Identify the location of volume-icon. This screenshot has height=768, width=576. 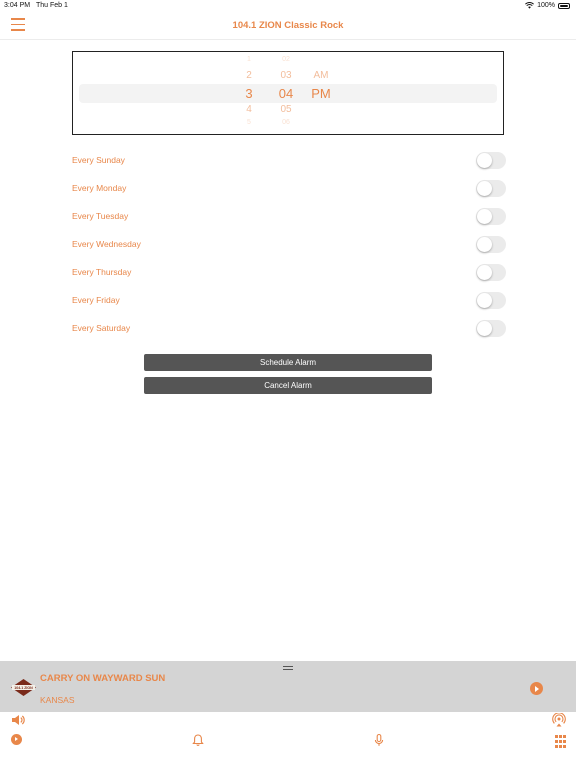
(18, 720).